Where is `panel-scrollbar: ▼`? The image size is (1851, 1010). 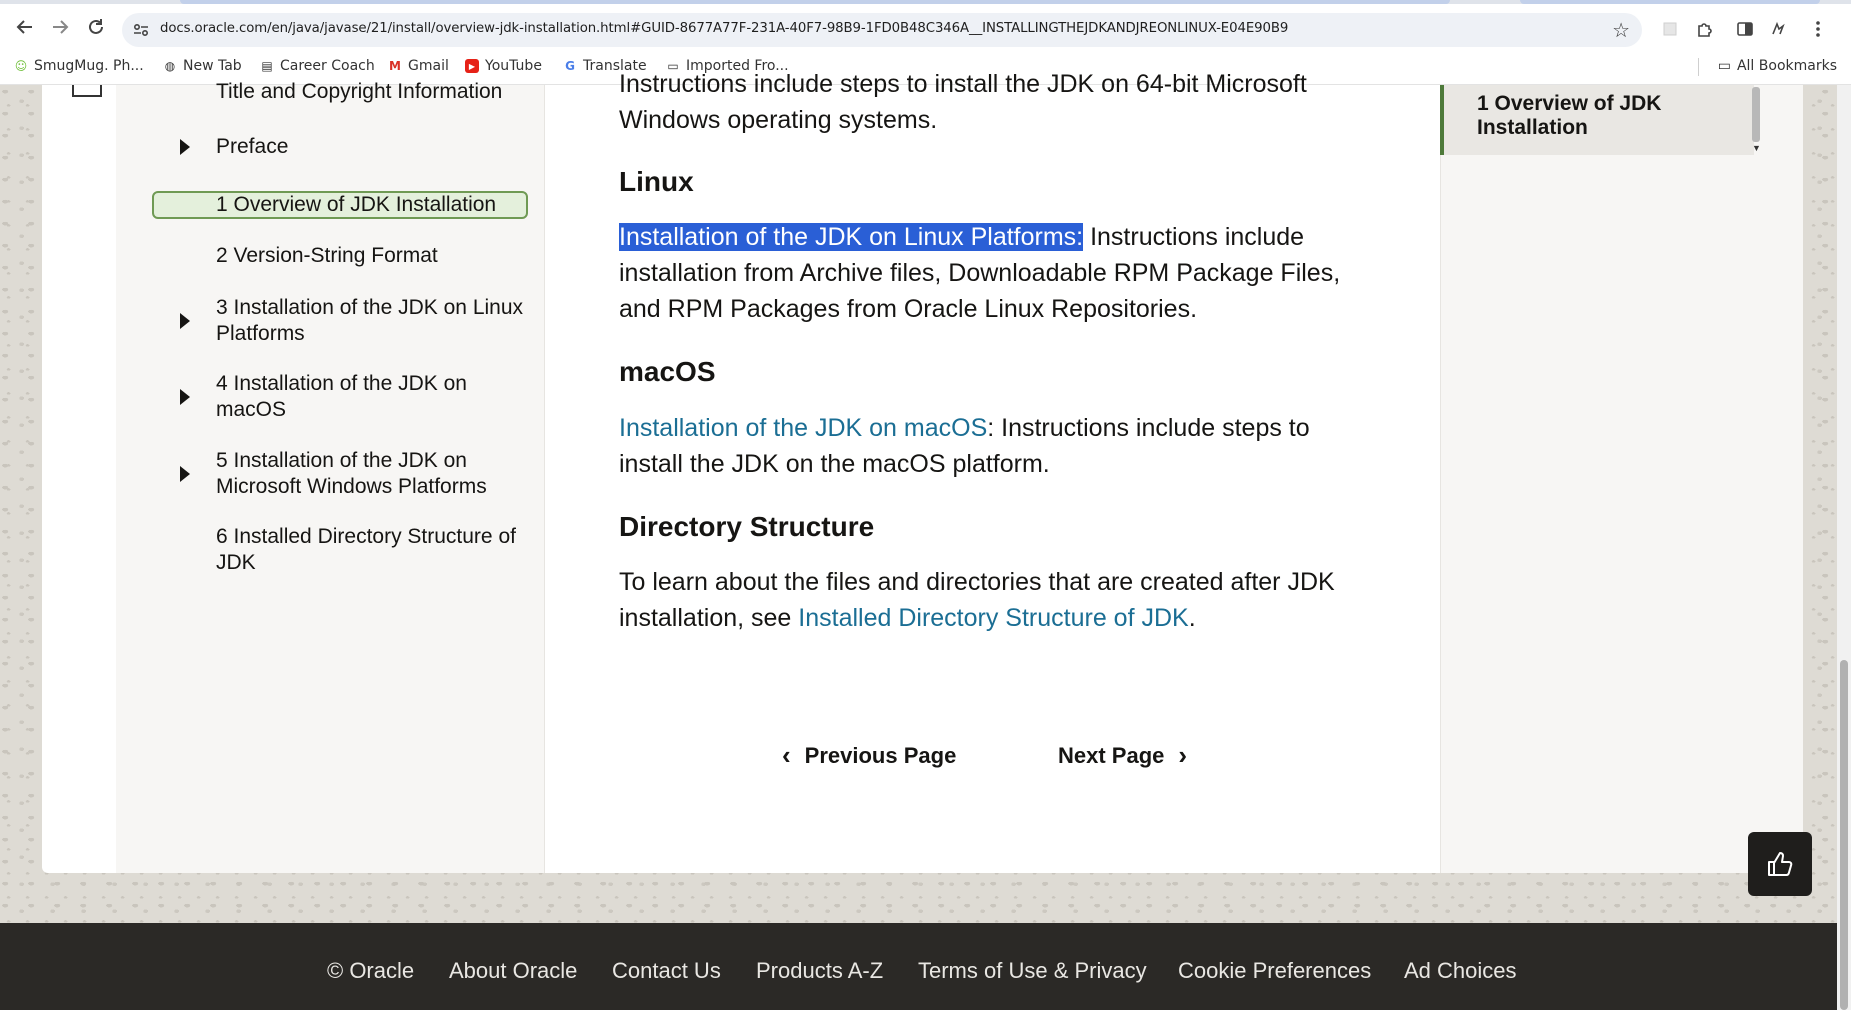
panel-scrollbar: ▼ is located at coordinates (1756, 120).